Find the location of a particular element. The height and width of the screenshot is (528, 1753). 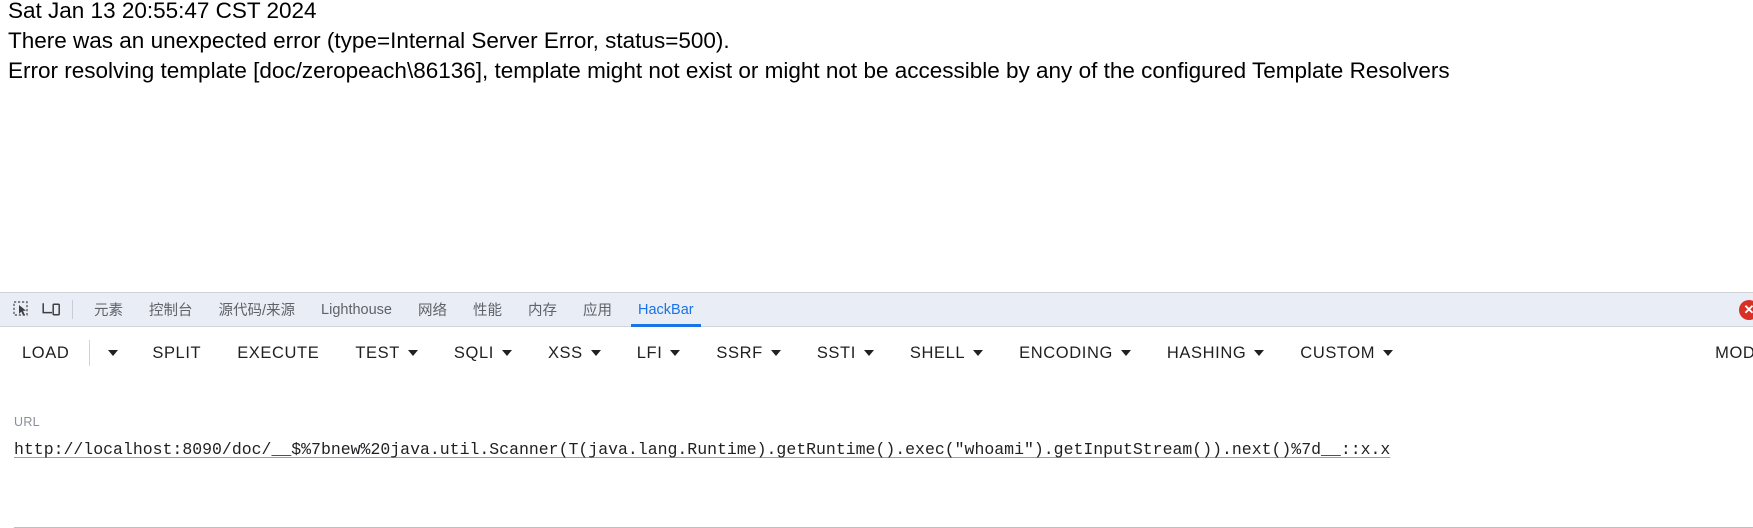

custom-menu-button: CUSTOM is located at coordinates (1347, 353).